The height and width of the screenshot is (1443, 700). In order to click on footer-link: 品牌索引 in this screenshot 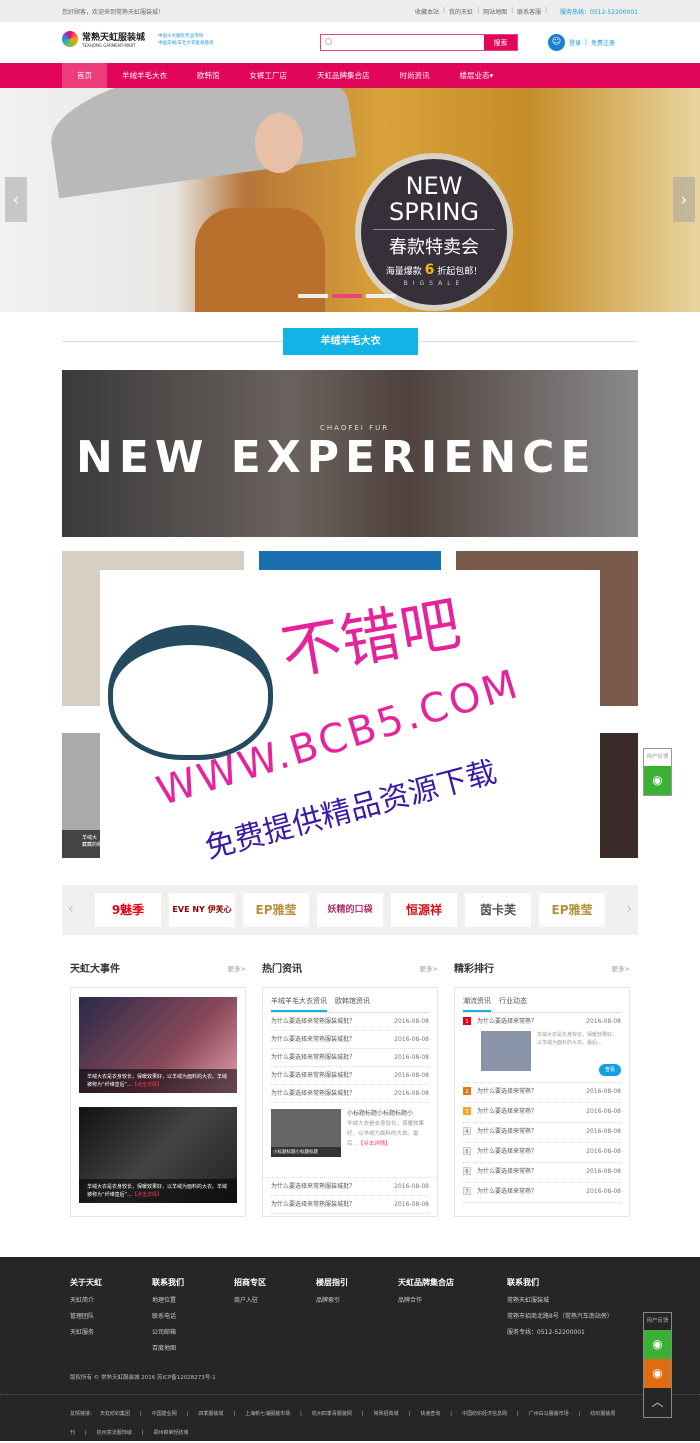, I will do `click(332, 1301)`.